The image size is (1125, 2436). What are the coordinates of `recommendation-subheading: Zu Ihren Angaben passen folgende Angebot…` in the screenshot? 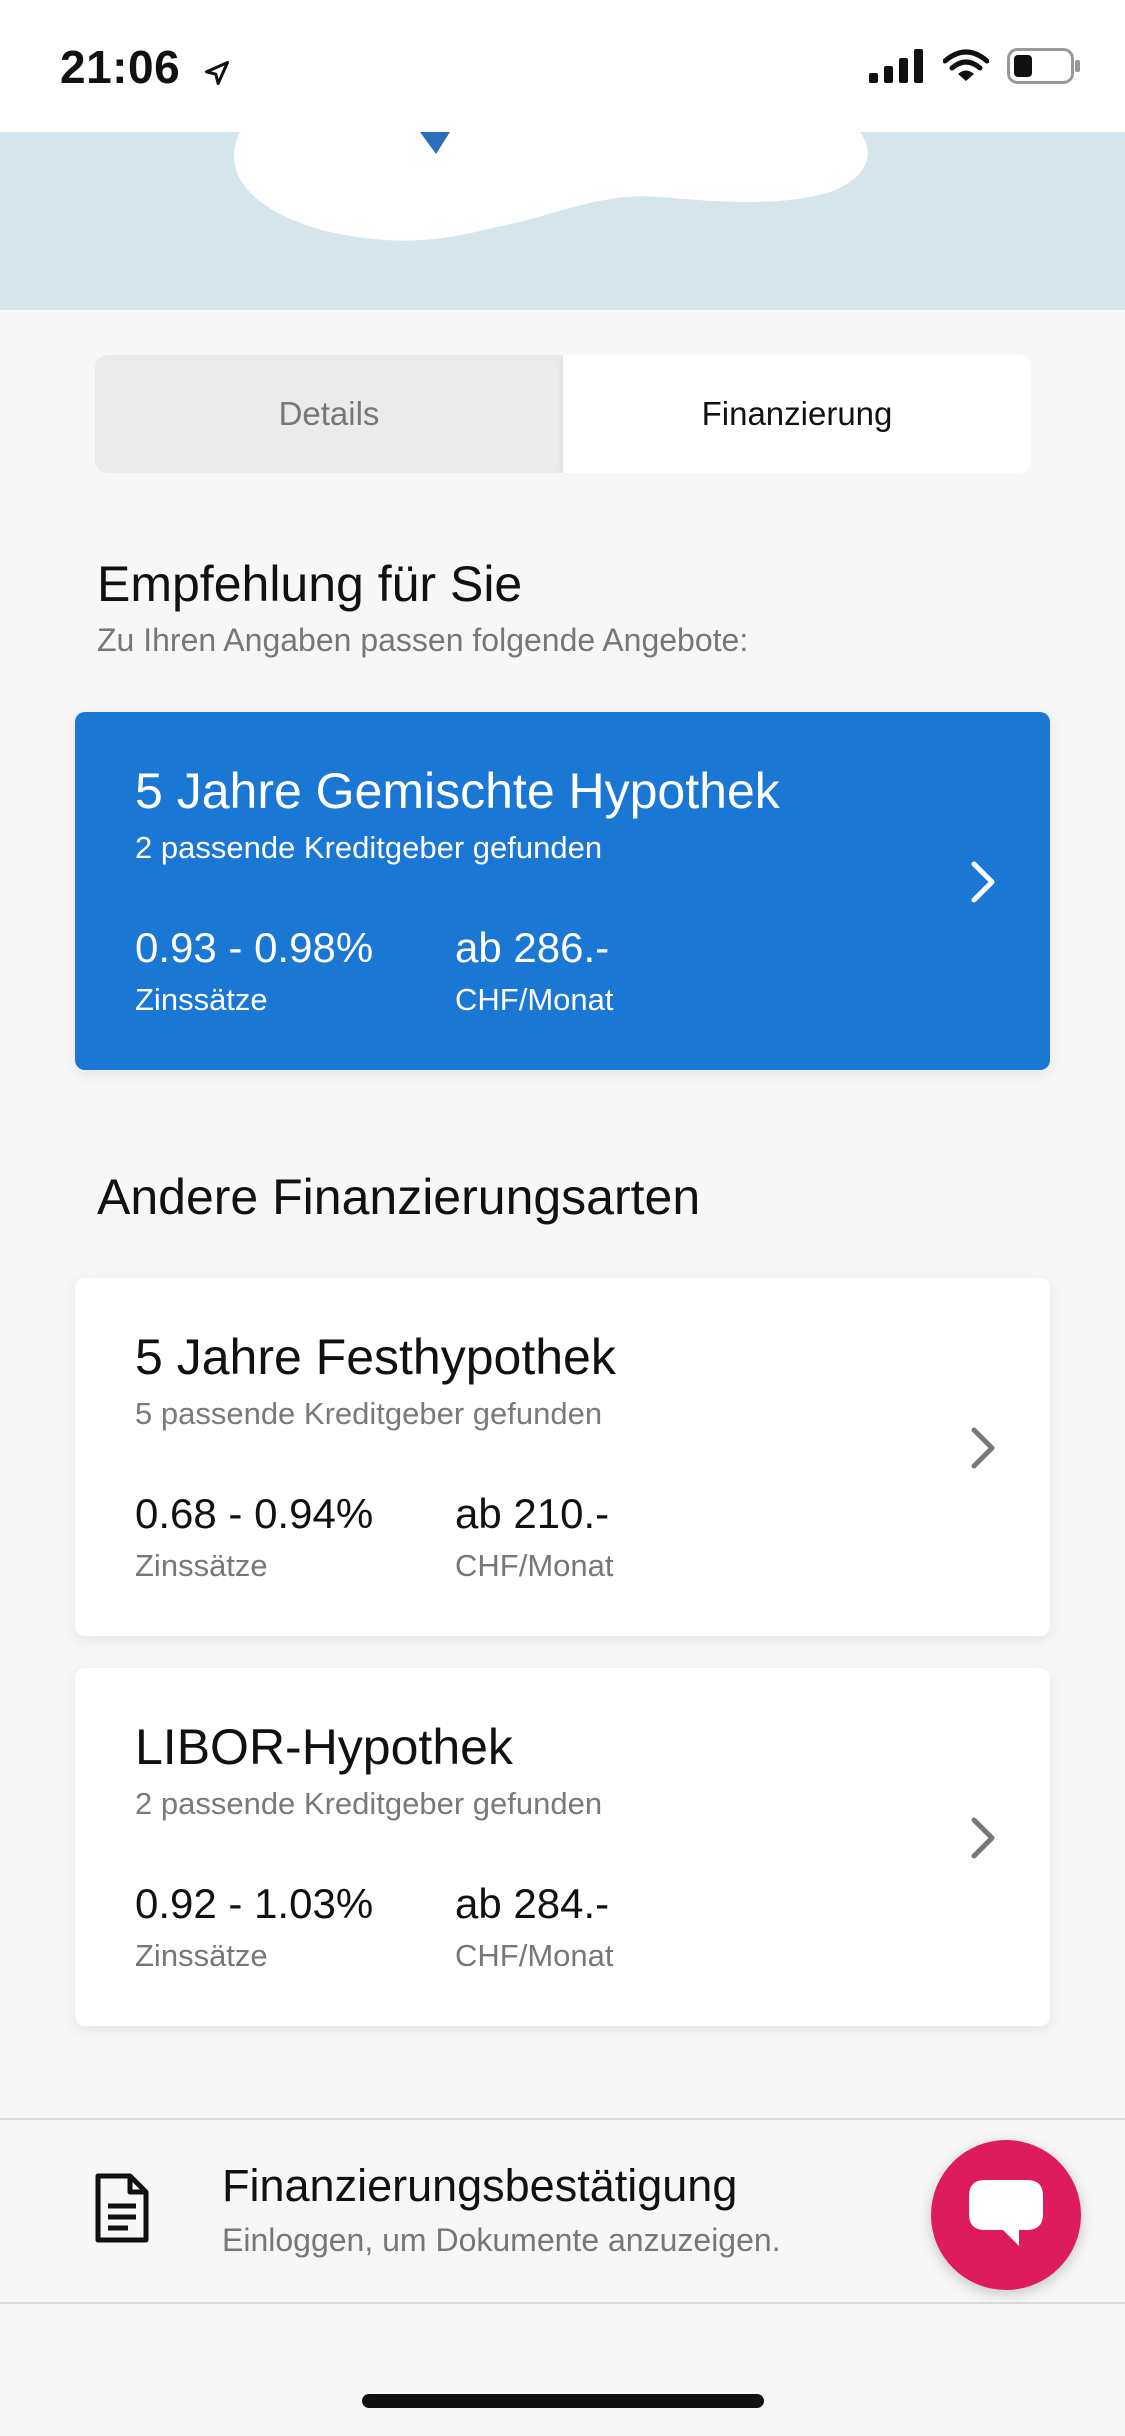 It's located at (423, 640).